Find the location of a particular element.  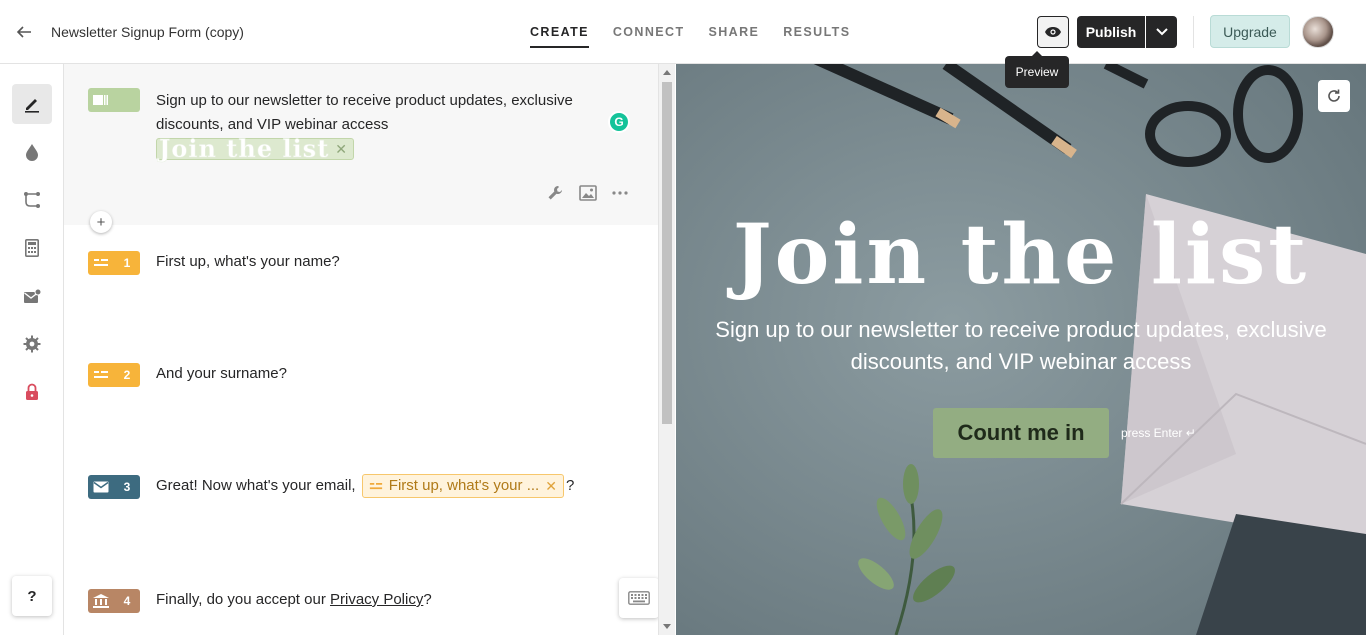

keyboard-shortcuts-button is located at coordinates (638, 598).